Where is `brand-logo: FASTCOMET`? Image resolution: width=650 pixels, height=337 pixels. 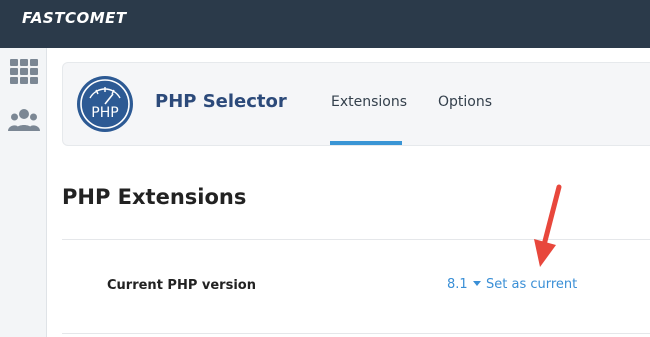
brand-logo: FASTCOMET is located at coordinates (74, 18).